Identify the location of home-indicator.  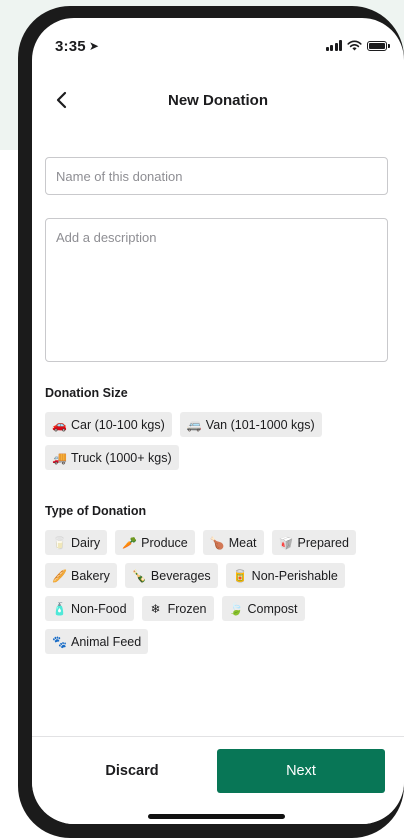
(216, 816).